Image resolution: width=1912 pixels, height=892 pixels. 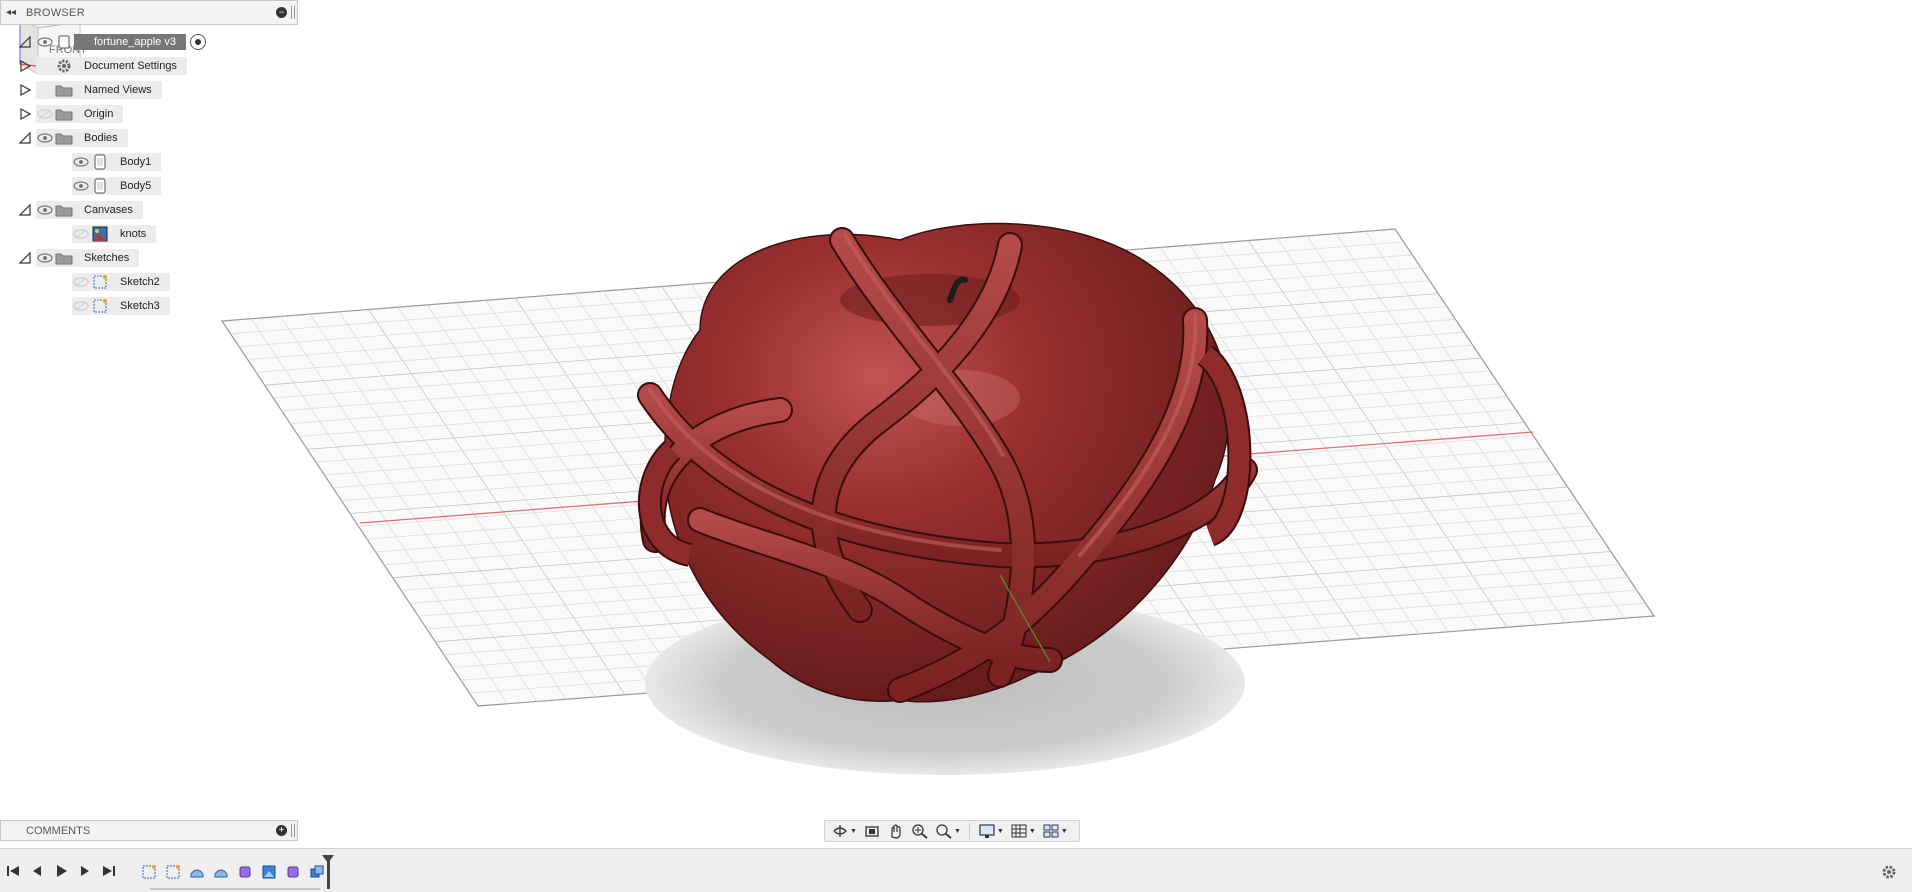 I want to click on combine-feature-icon, so click(x=317, y=872).